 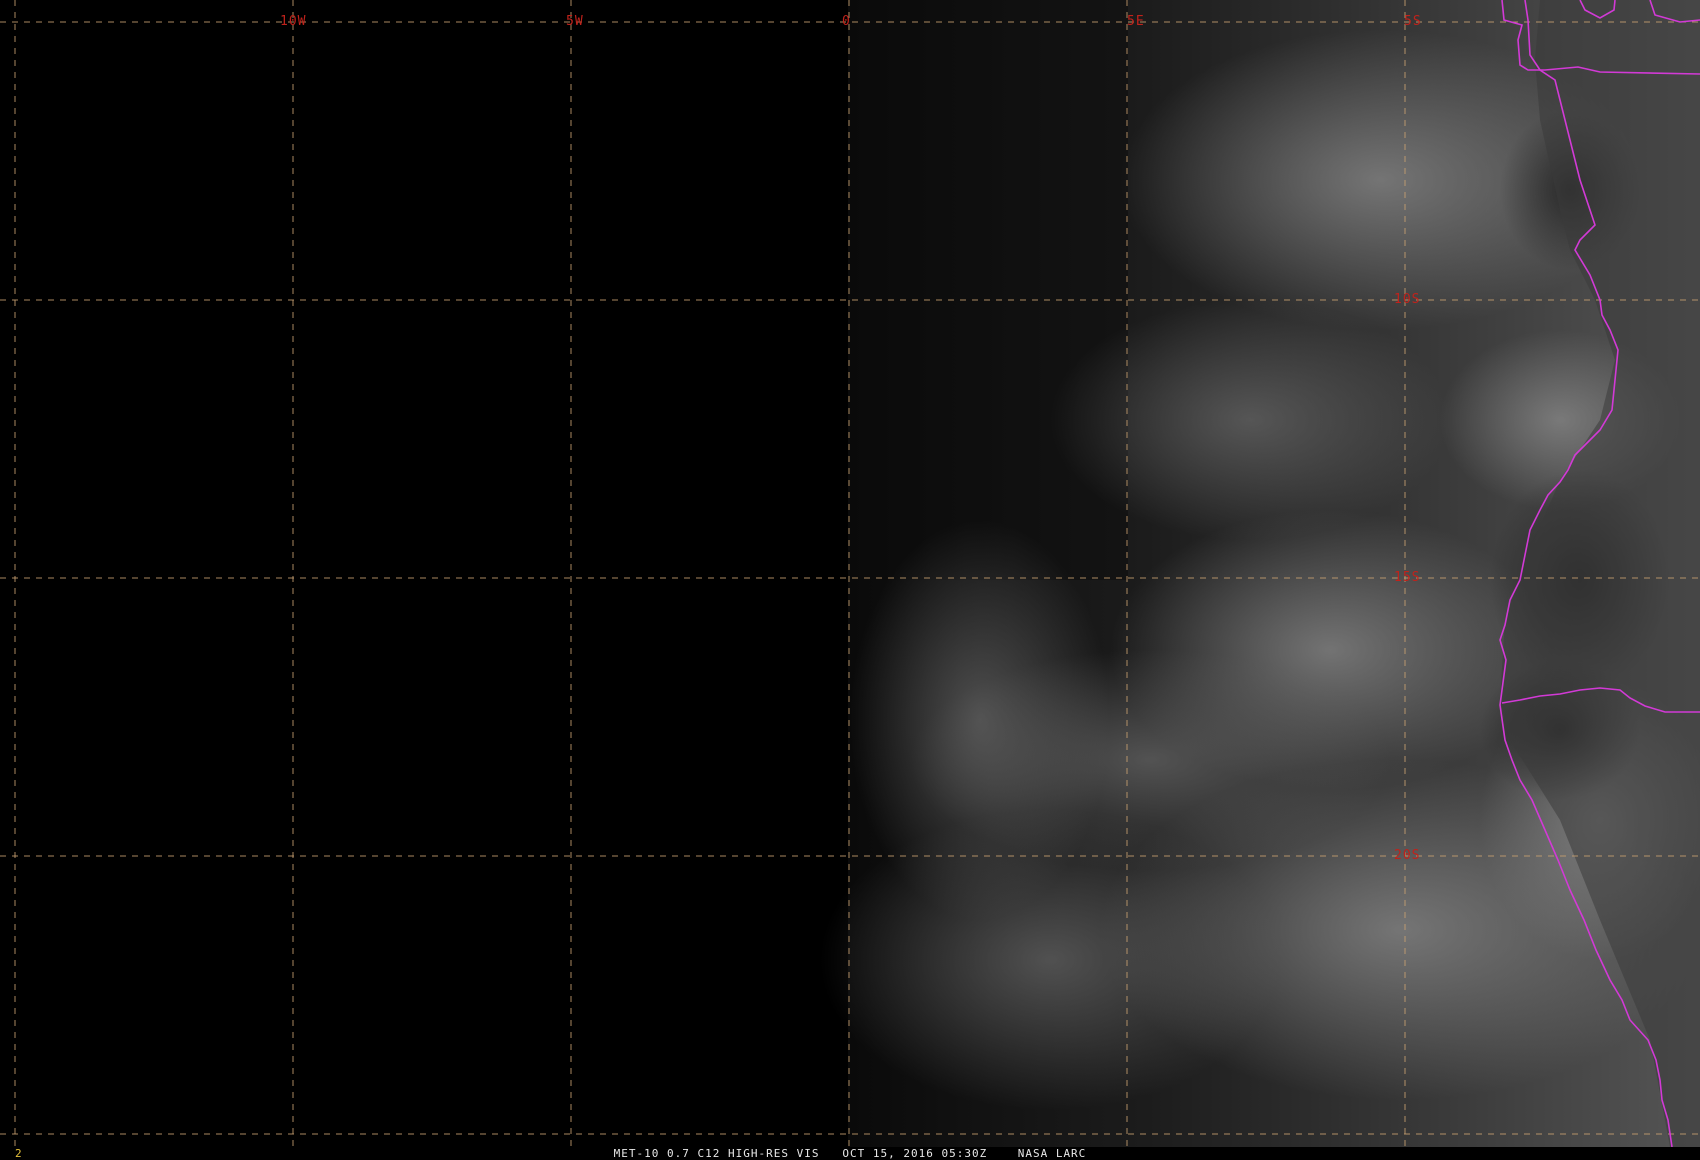 What do you see at coordinates (293, 21) in the screenshot?
I see `longitude-label: 10W` at bounding box center [293, 21].